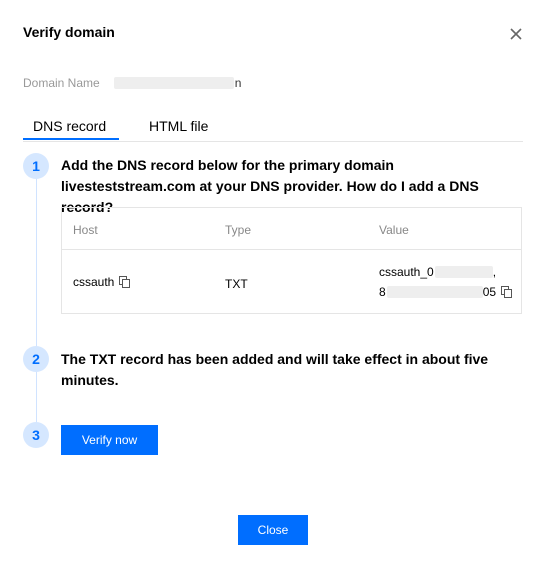  I want to click on copy-value-icon, so click(507, 292).